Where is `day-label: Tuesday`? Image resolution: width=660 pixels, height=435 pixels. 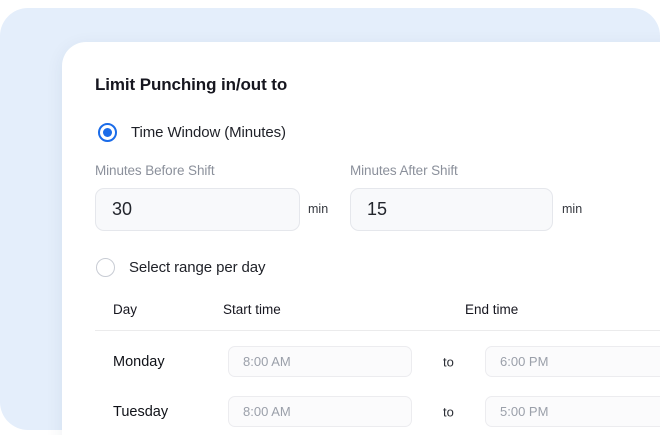
day-label: Tuesday is located at coordinates (141, 411).